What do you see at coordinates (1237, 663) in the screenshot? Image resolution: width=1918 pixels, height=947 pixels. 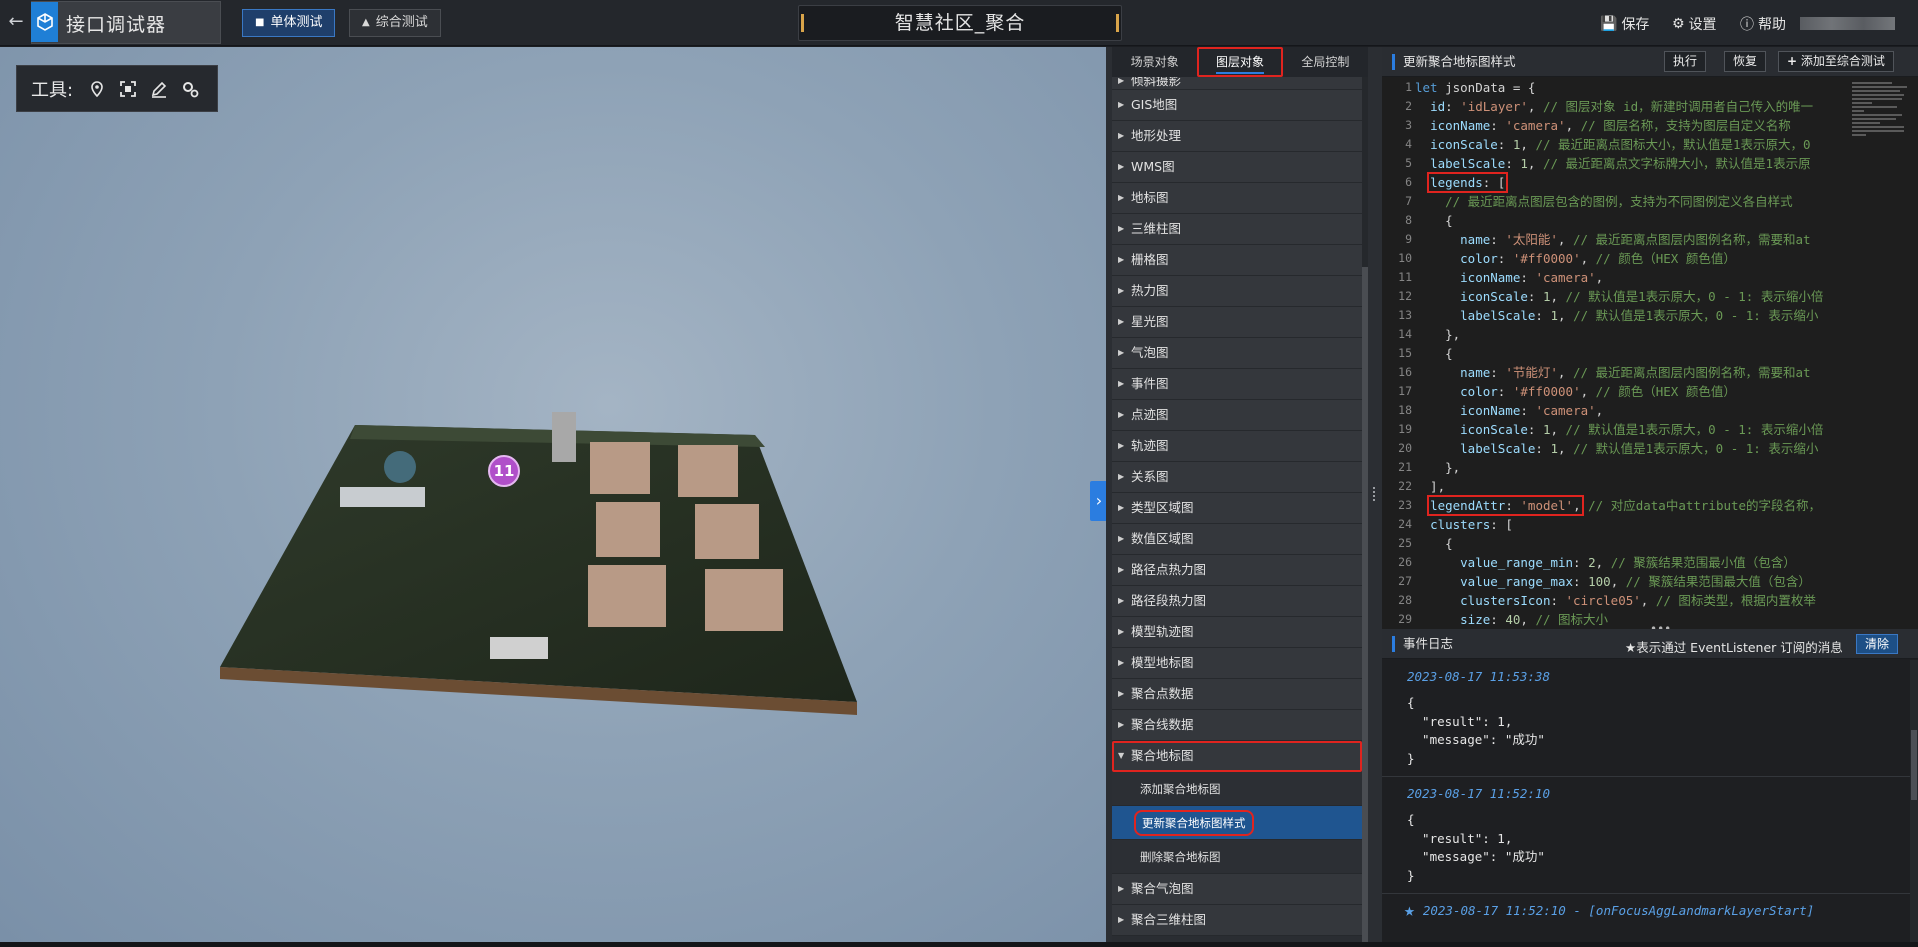 I see `layer-category-item: ▶ 模型地标图` at bounding box center [1237, 663].